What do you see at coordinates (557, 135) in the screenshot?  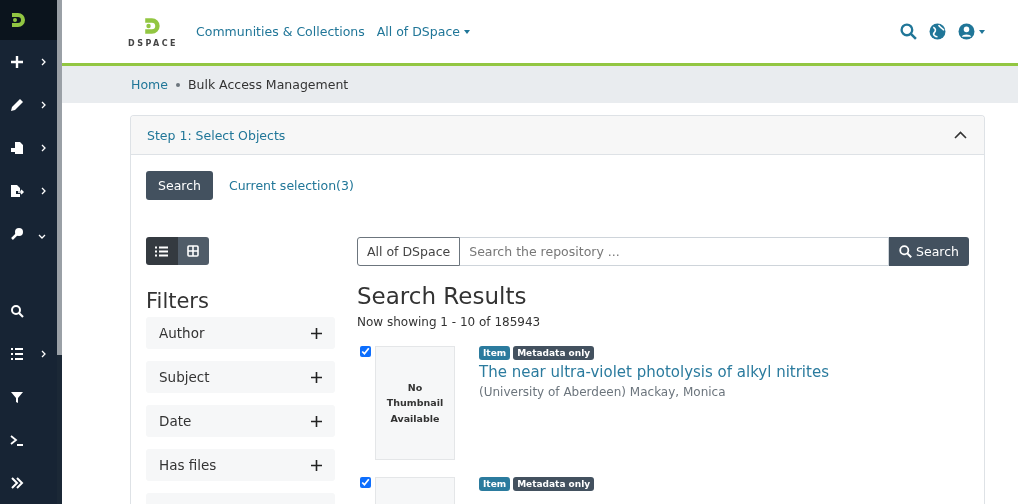 I see `step-header: Step 1: Select Objects` at bounding box center [557, 135].